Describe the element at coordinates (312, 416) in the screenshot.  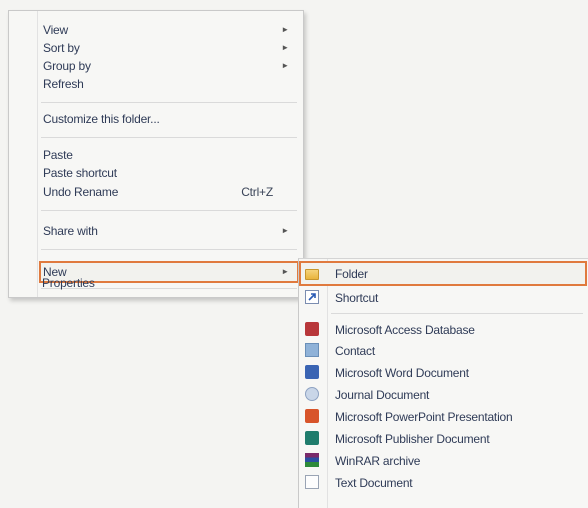
I see `powerpoint-icon` at that location.